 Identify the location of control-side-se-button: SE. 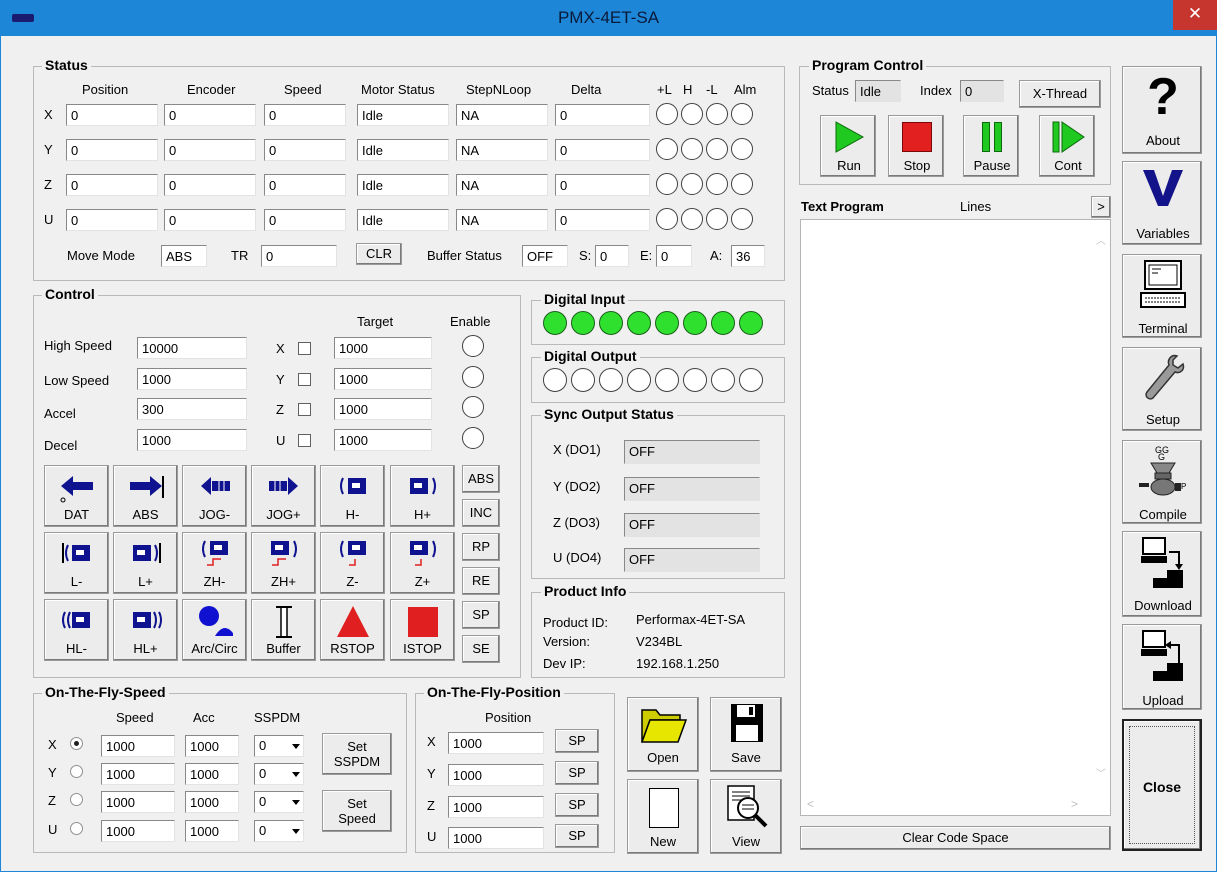
(481, 649).